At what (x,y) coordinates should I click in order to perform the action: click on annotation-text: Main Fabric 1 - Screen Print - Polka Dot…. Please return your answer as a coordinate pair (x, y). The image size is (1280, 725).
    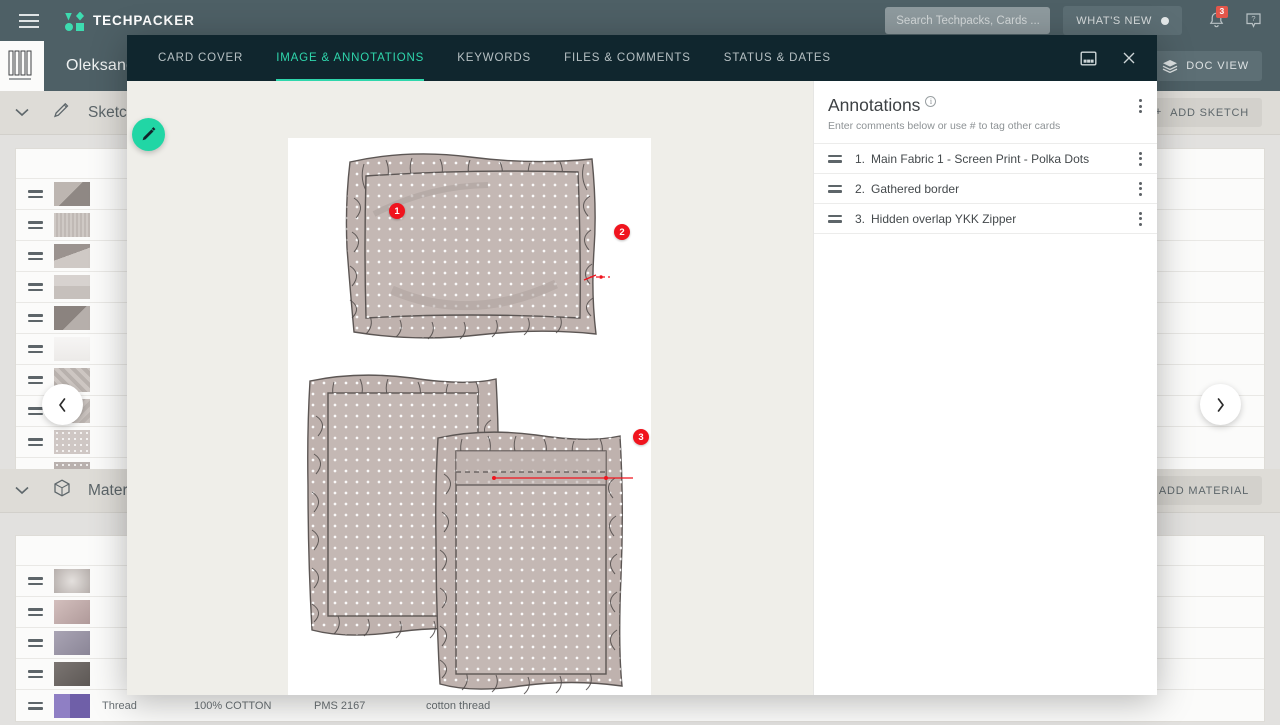
    Looking at the image, I should click on (980, 158).